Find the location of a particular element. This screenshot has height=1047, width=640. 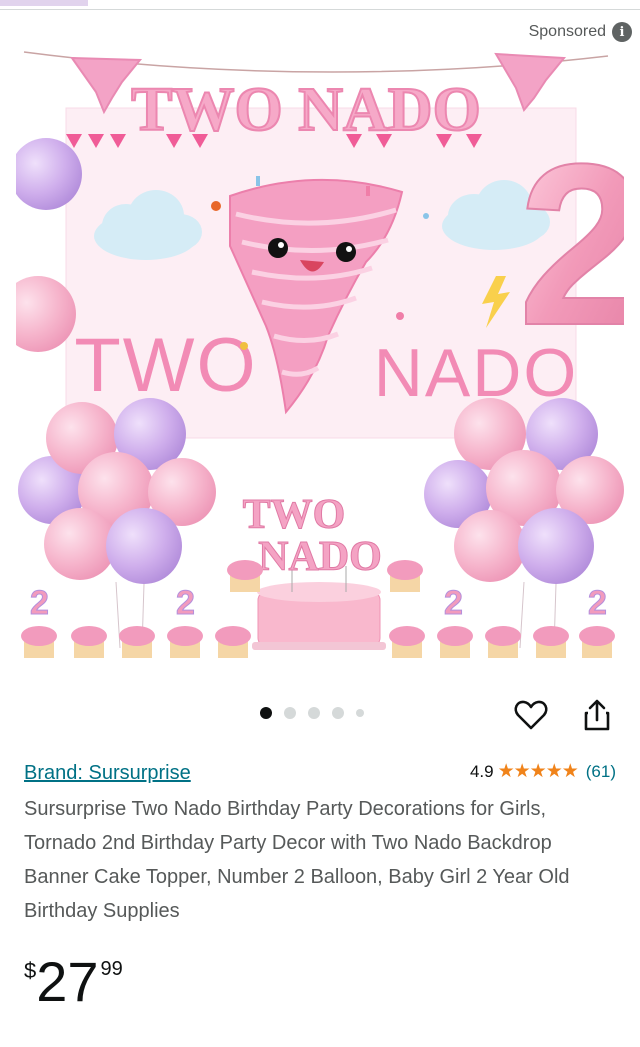

image-carousel-dots is located at coordinates (312, 713).